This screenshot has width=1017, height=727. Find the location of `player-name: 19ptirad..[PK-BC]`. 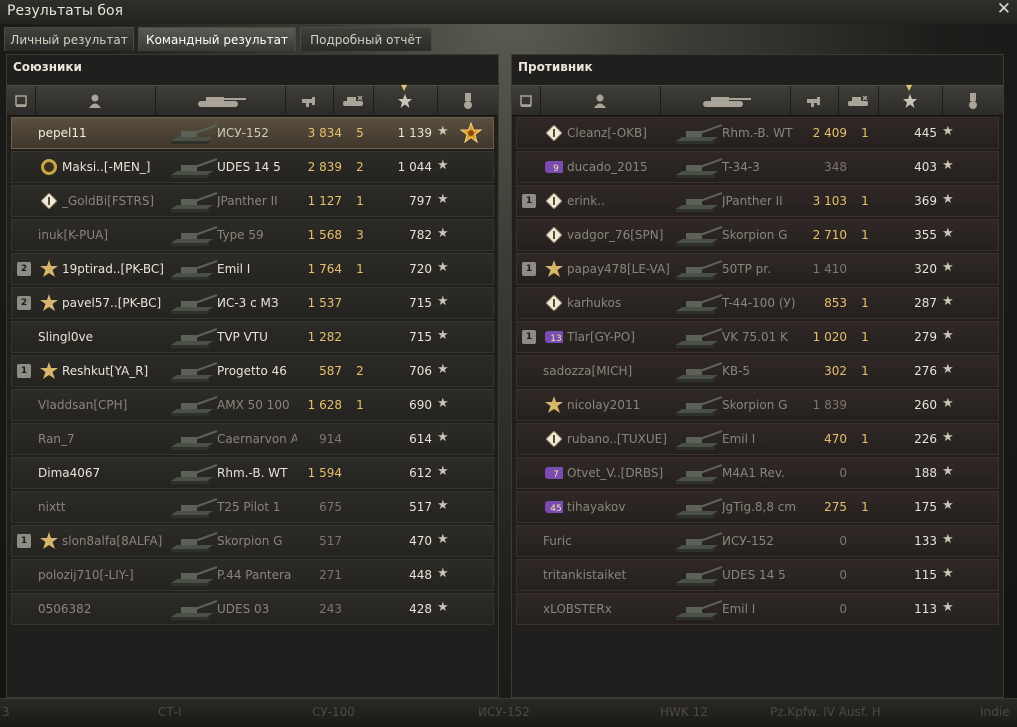

player-name: 19ptirad..[PK-BC] is located at coordinates (121, 269).